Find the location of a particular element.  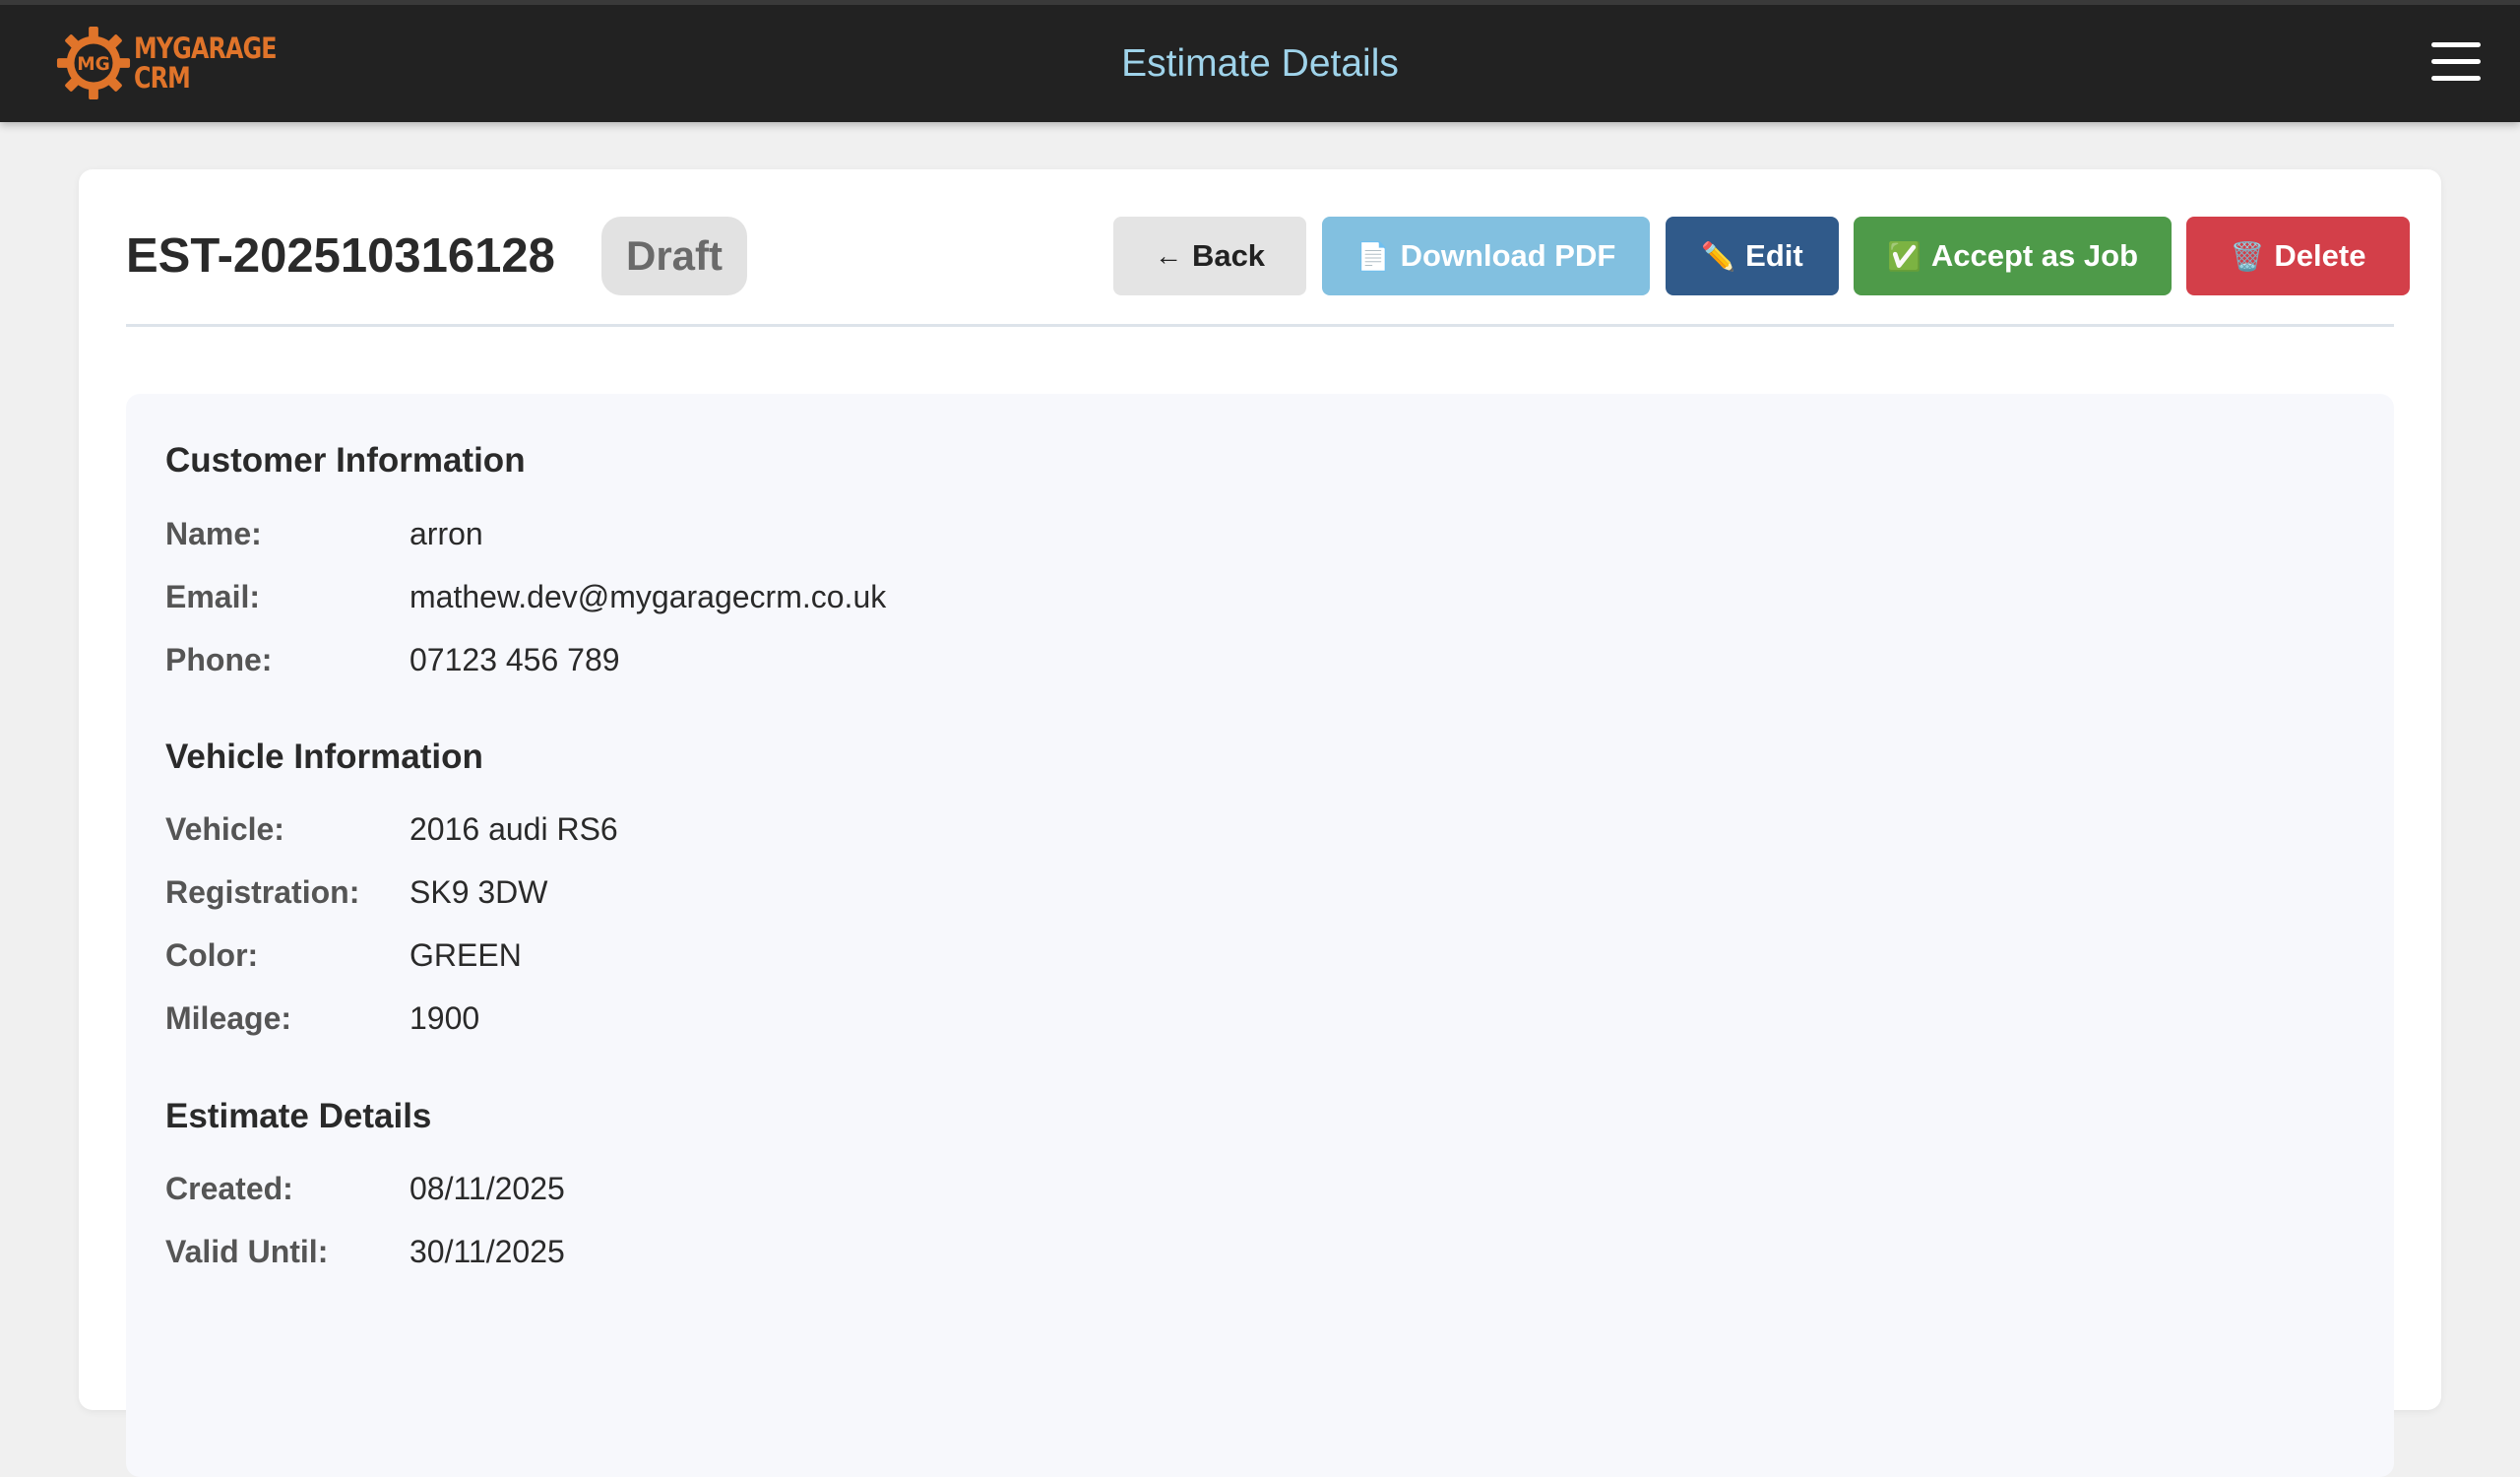

color-value: GREEN is located at coordinates (466, 955).